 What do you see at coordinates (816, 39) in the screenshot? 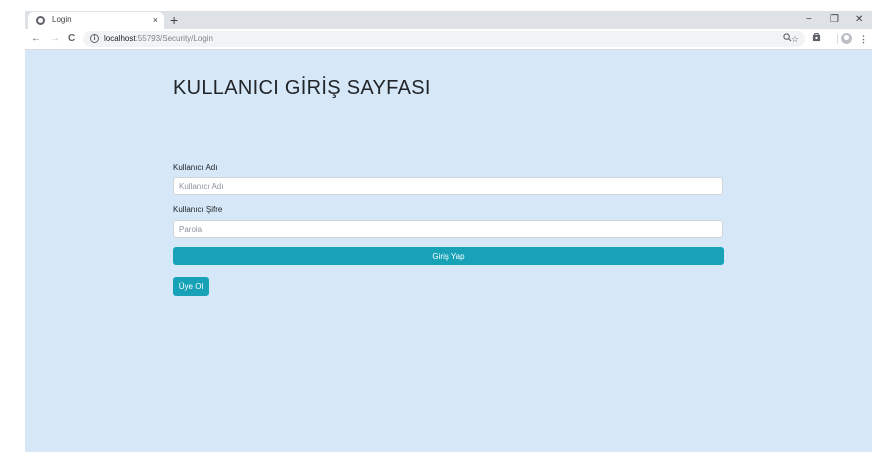
I see `extension-icon` at bounding box center [816, 39].